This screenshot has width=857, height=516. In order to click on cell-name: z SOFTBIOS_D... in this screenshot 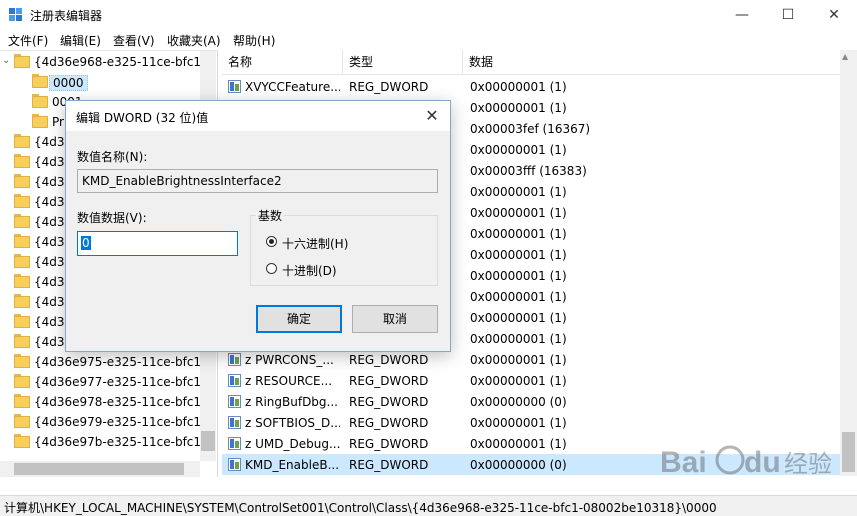, I will do `click(292, 423)`.